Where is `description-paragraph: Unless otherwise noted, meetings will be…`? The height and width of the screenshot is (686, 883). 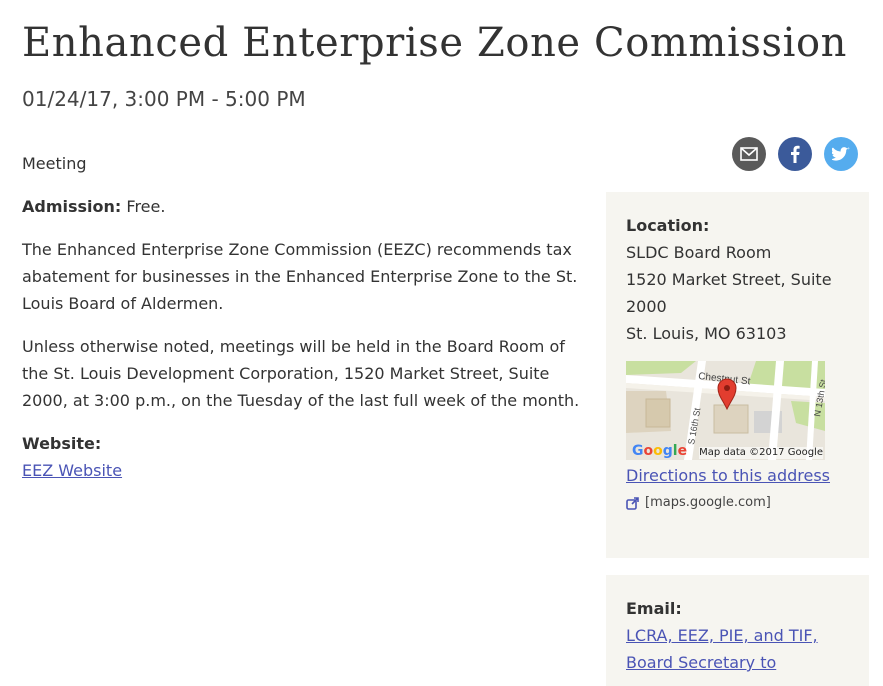 description-paragraph: Unless otherwise noted, meetings will be… is located at coordinates (301, 373).